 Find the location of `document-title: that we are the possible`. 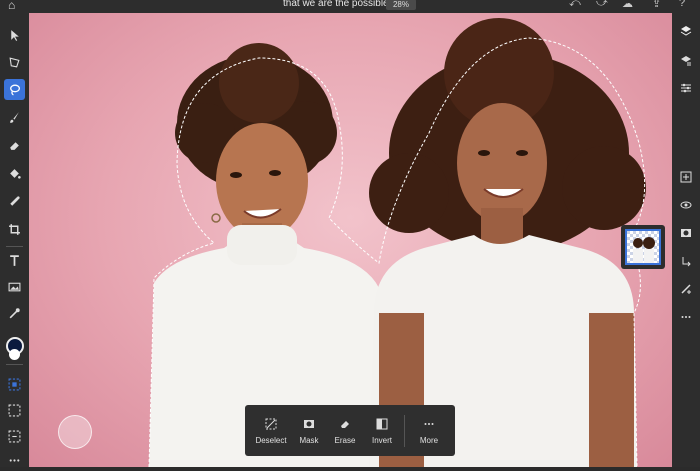

document-title: that we are the possible is located at coordinates (336, 4).